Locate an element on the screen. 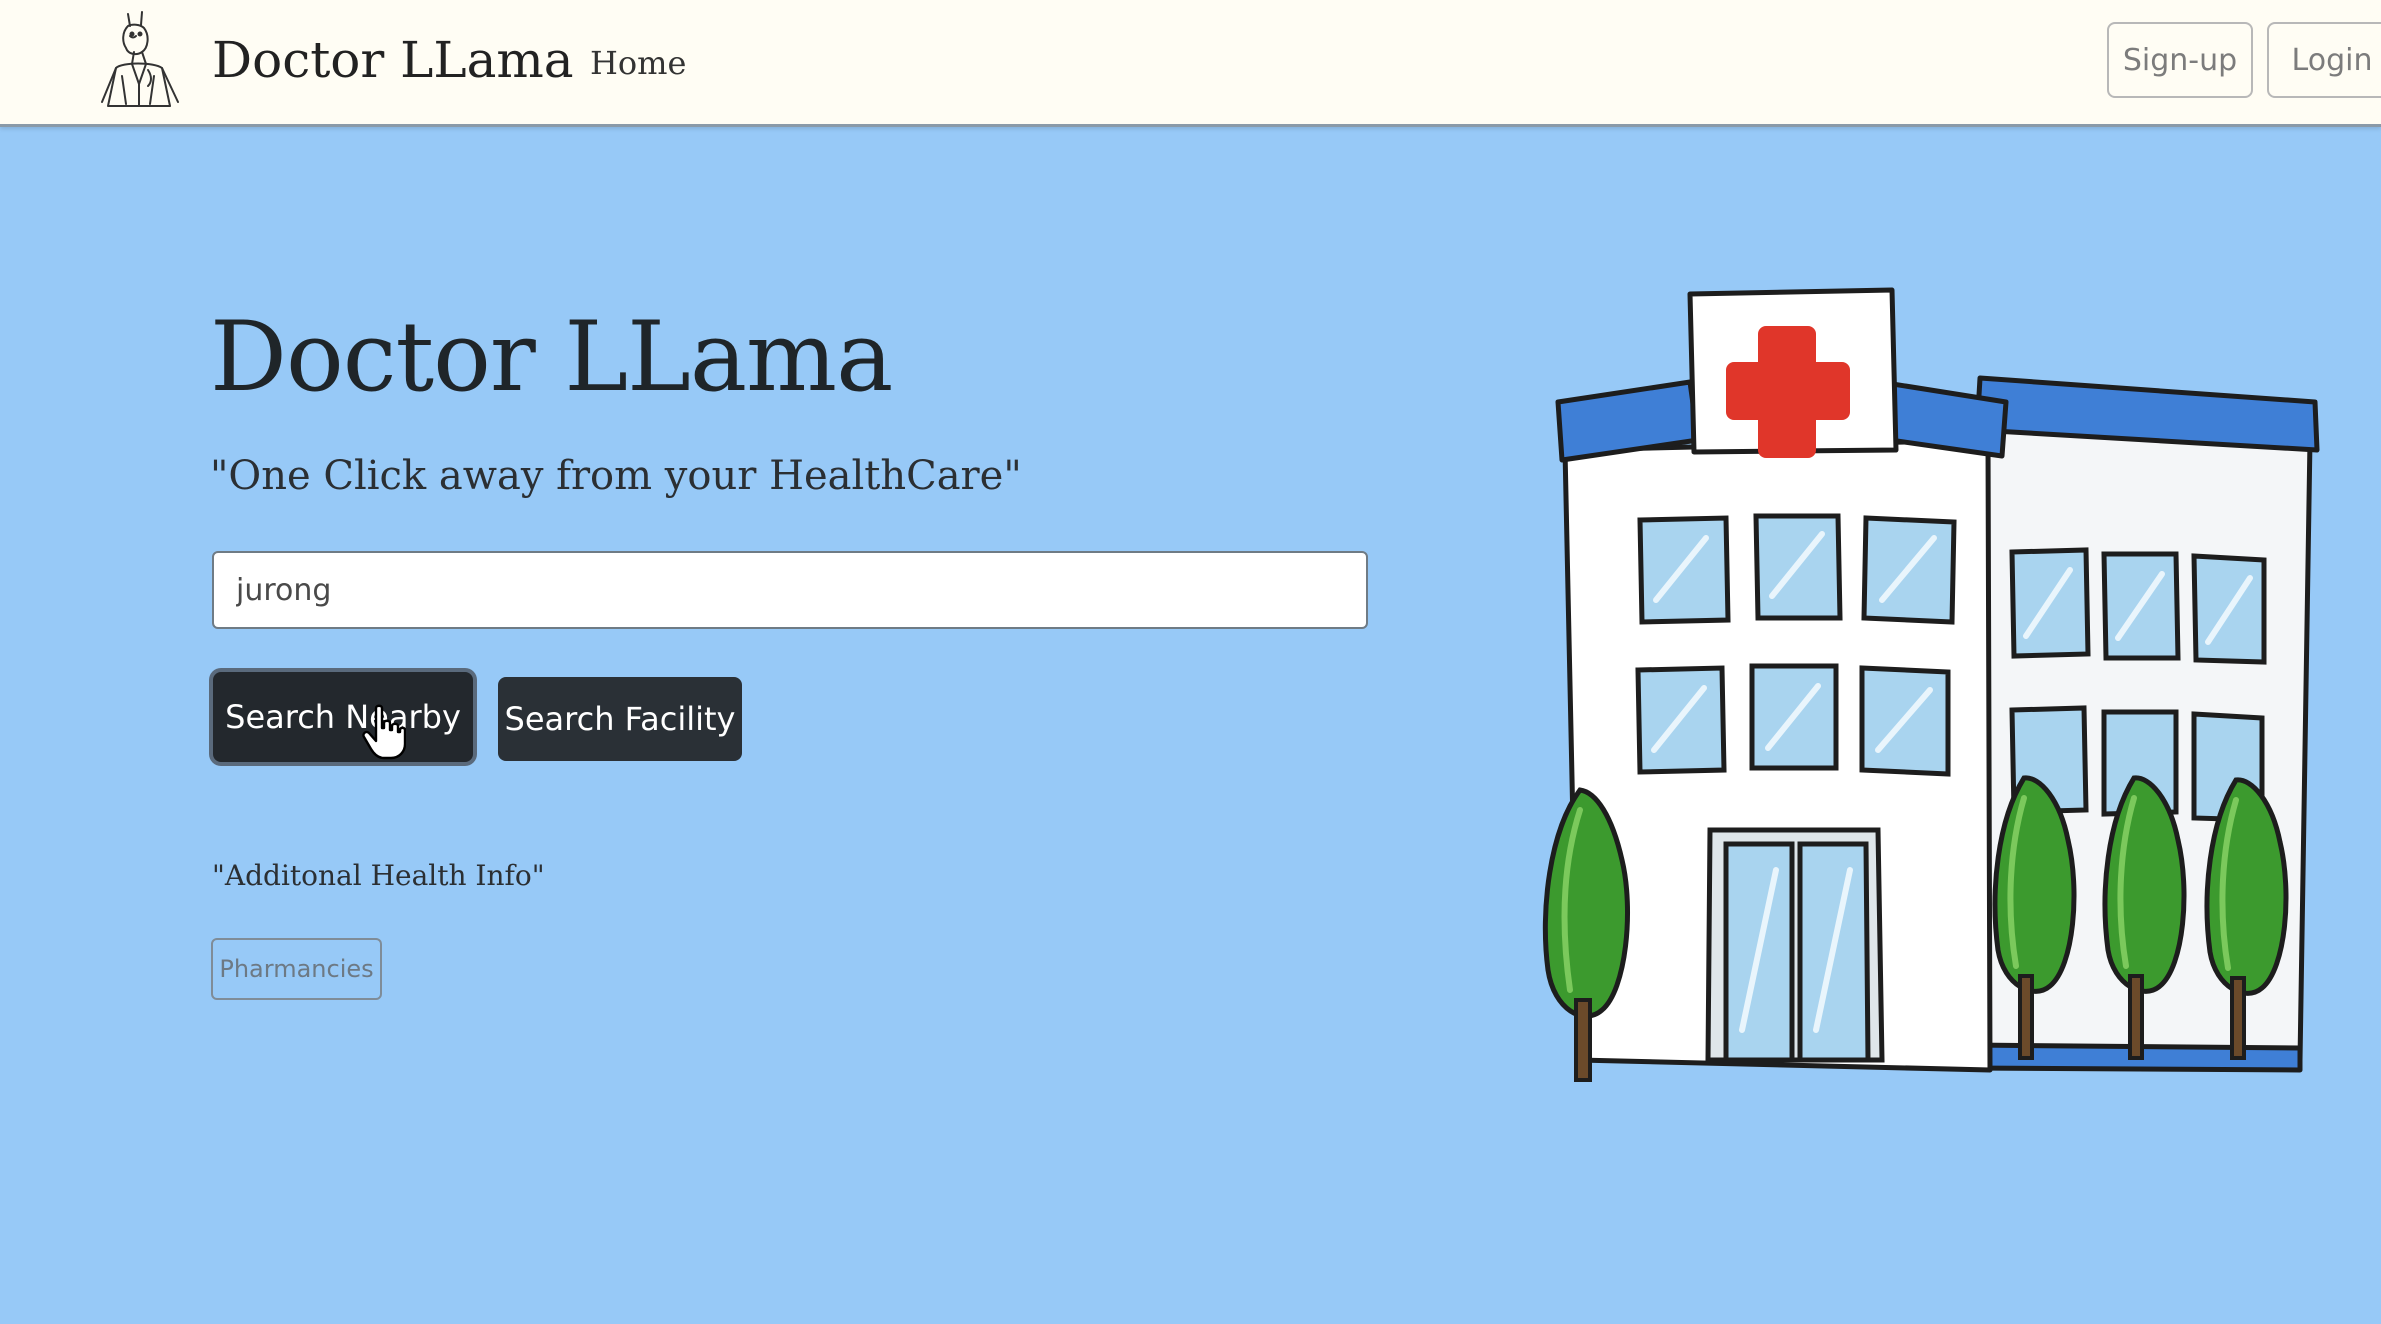  nav-link-home: Home is located at coordinates (638, 63).